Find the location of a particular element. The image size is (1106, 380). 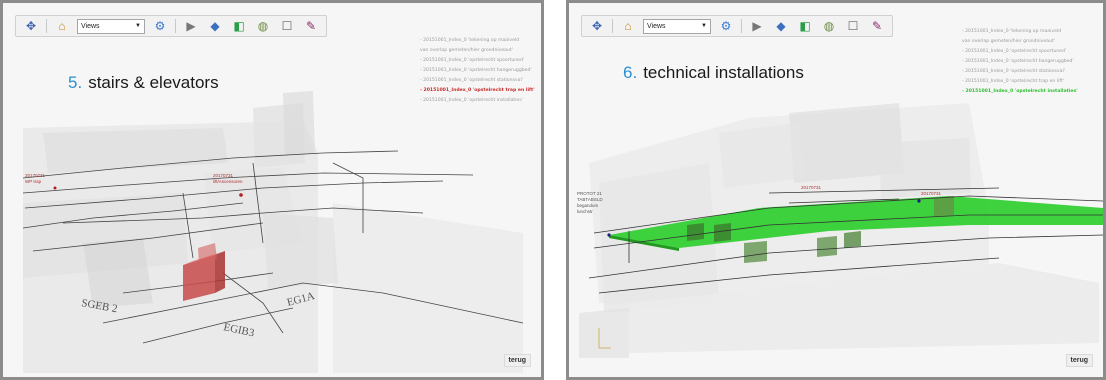

slide-title: 5. stairs & elevators is located at coordinates (143, 83).